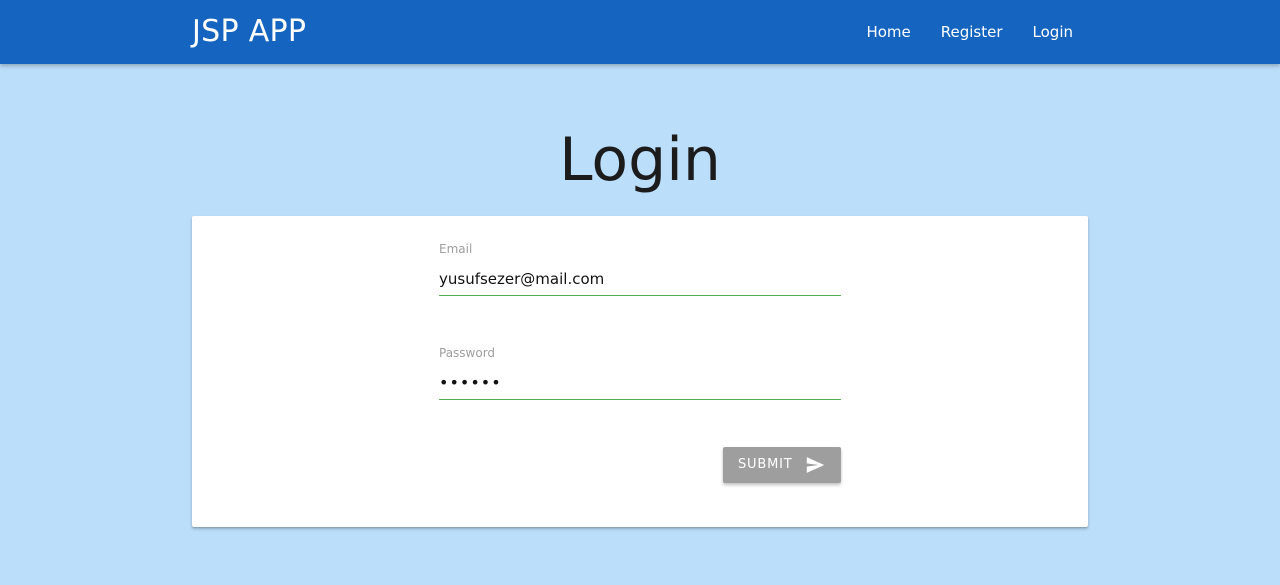  Describe the element at coordinates (815, 465) in the screenshot. I see `send-icon` at that location.